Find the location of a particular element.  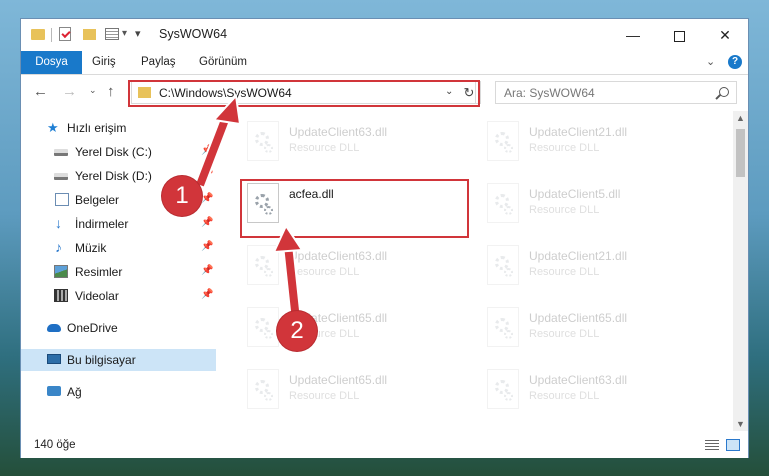

new-folder-icon is located at coordinates (89, 34).